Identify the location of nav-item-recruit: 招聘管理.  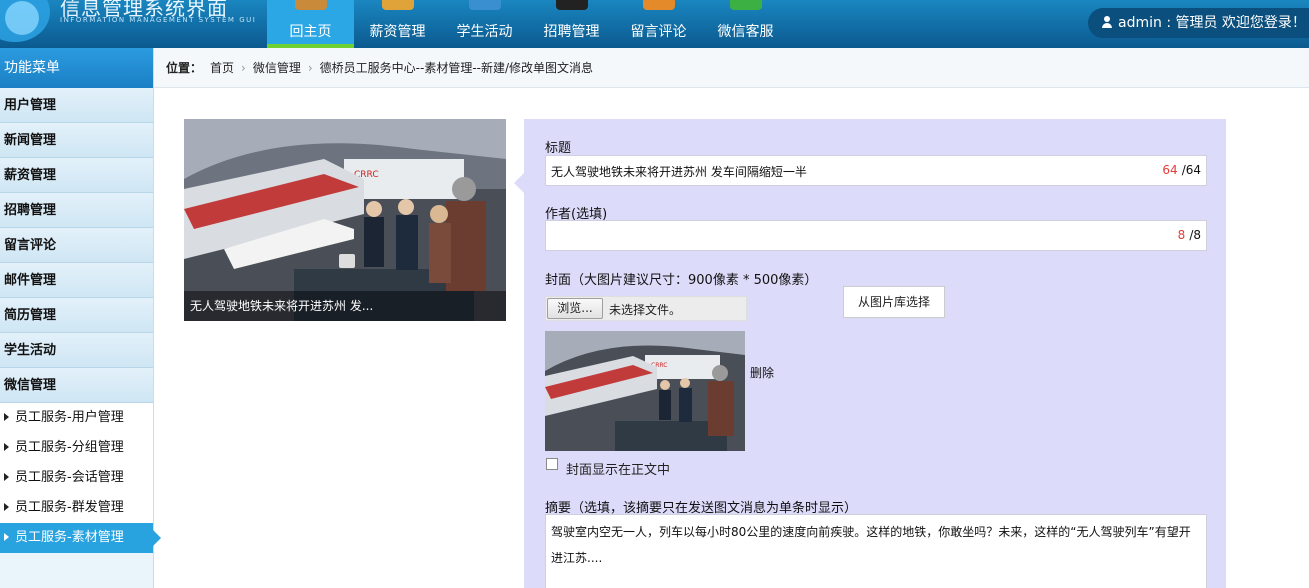
(571, 24).